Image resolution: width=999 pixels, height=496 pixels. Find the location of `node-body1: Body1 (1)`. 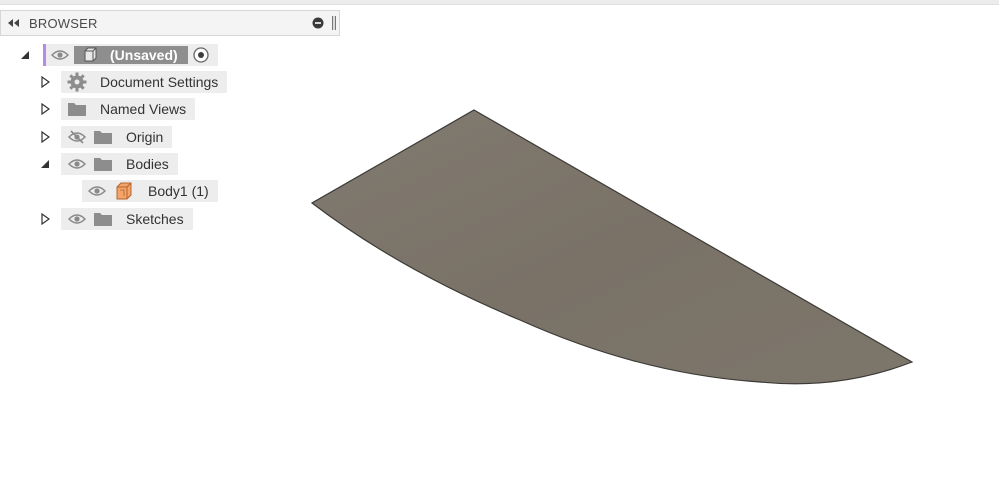

node-body1: Body1 (1) is located at coordinates (150, 191).